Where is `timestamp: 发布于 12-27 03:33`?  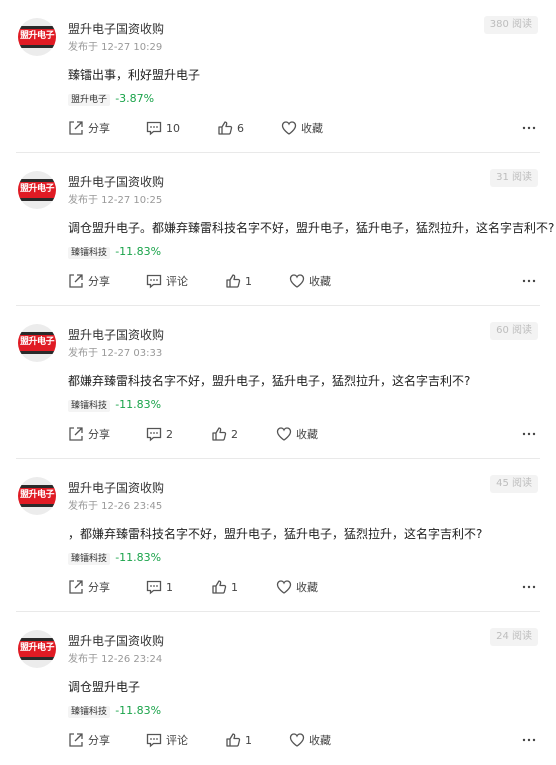 timestamp: 发布于 12-27 03:33 is located at coordinates (115, 353).